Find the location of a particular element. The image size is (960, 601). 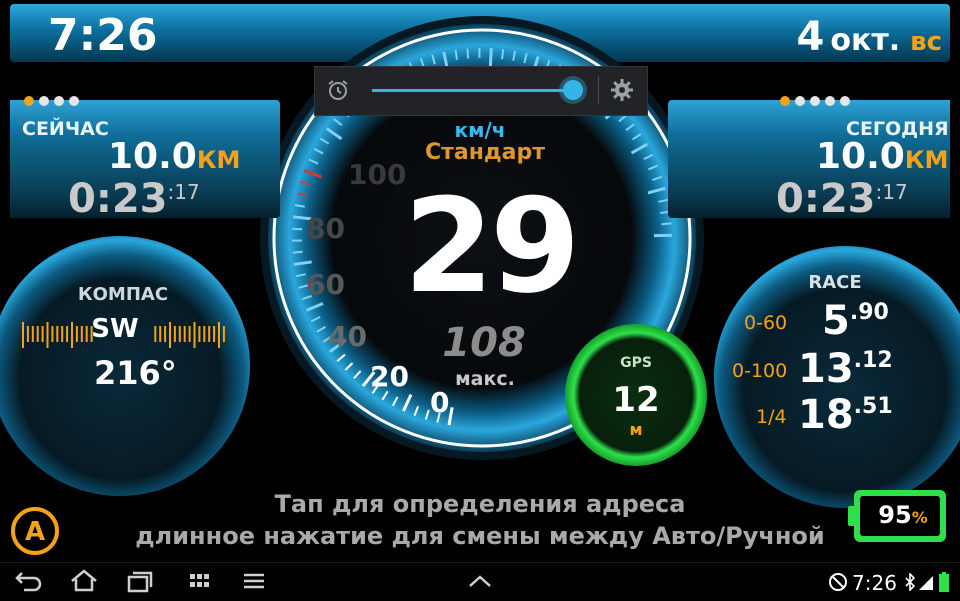

now-label: СЕЙЧАС is located at coordinates (65, 129).